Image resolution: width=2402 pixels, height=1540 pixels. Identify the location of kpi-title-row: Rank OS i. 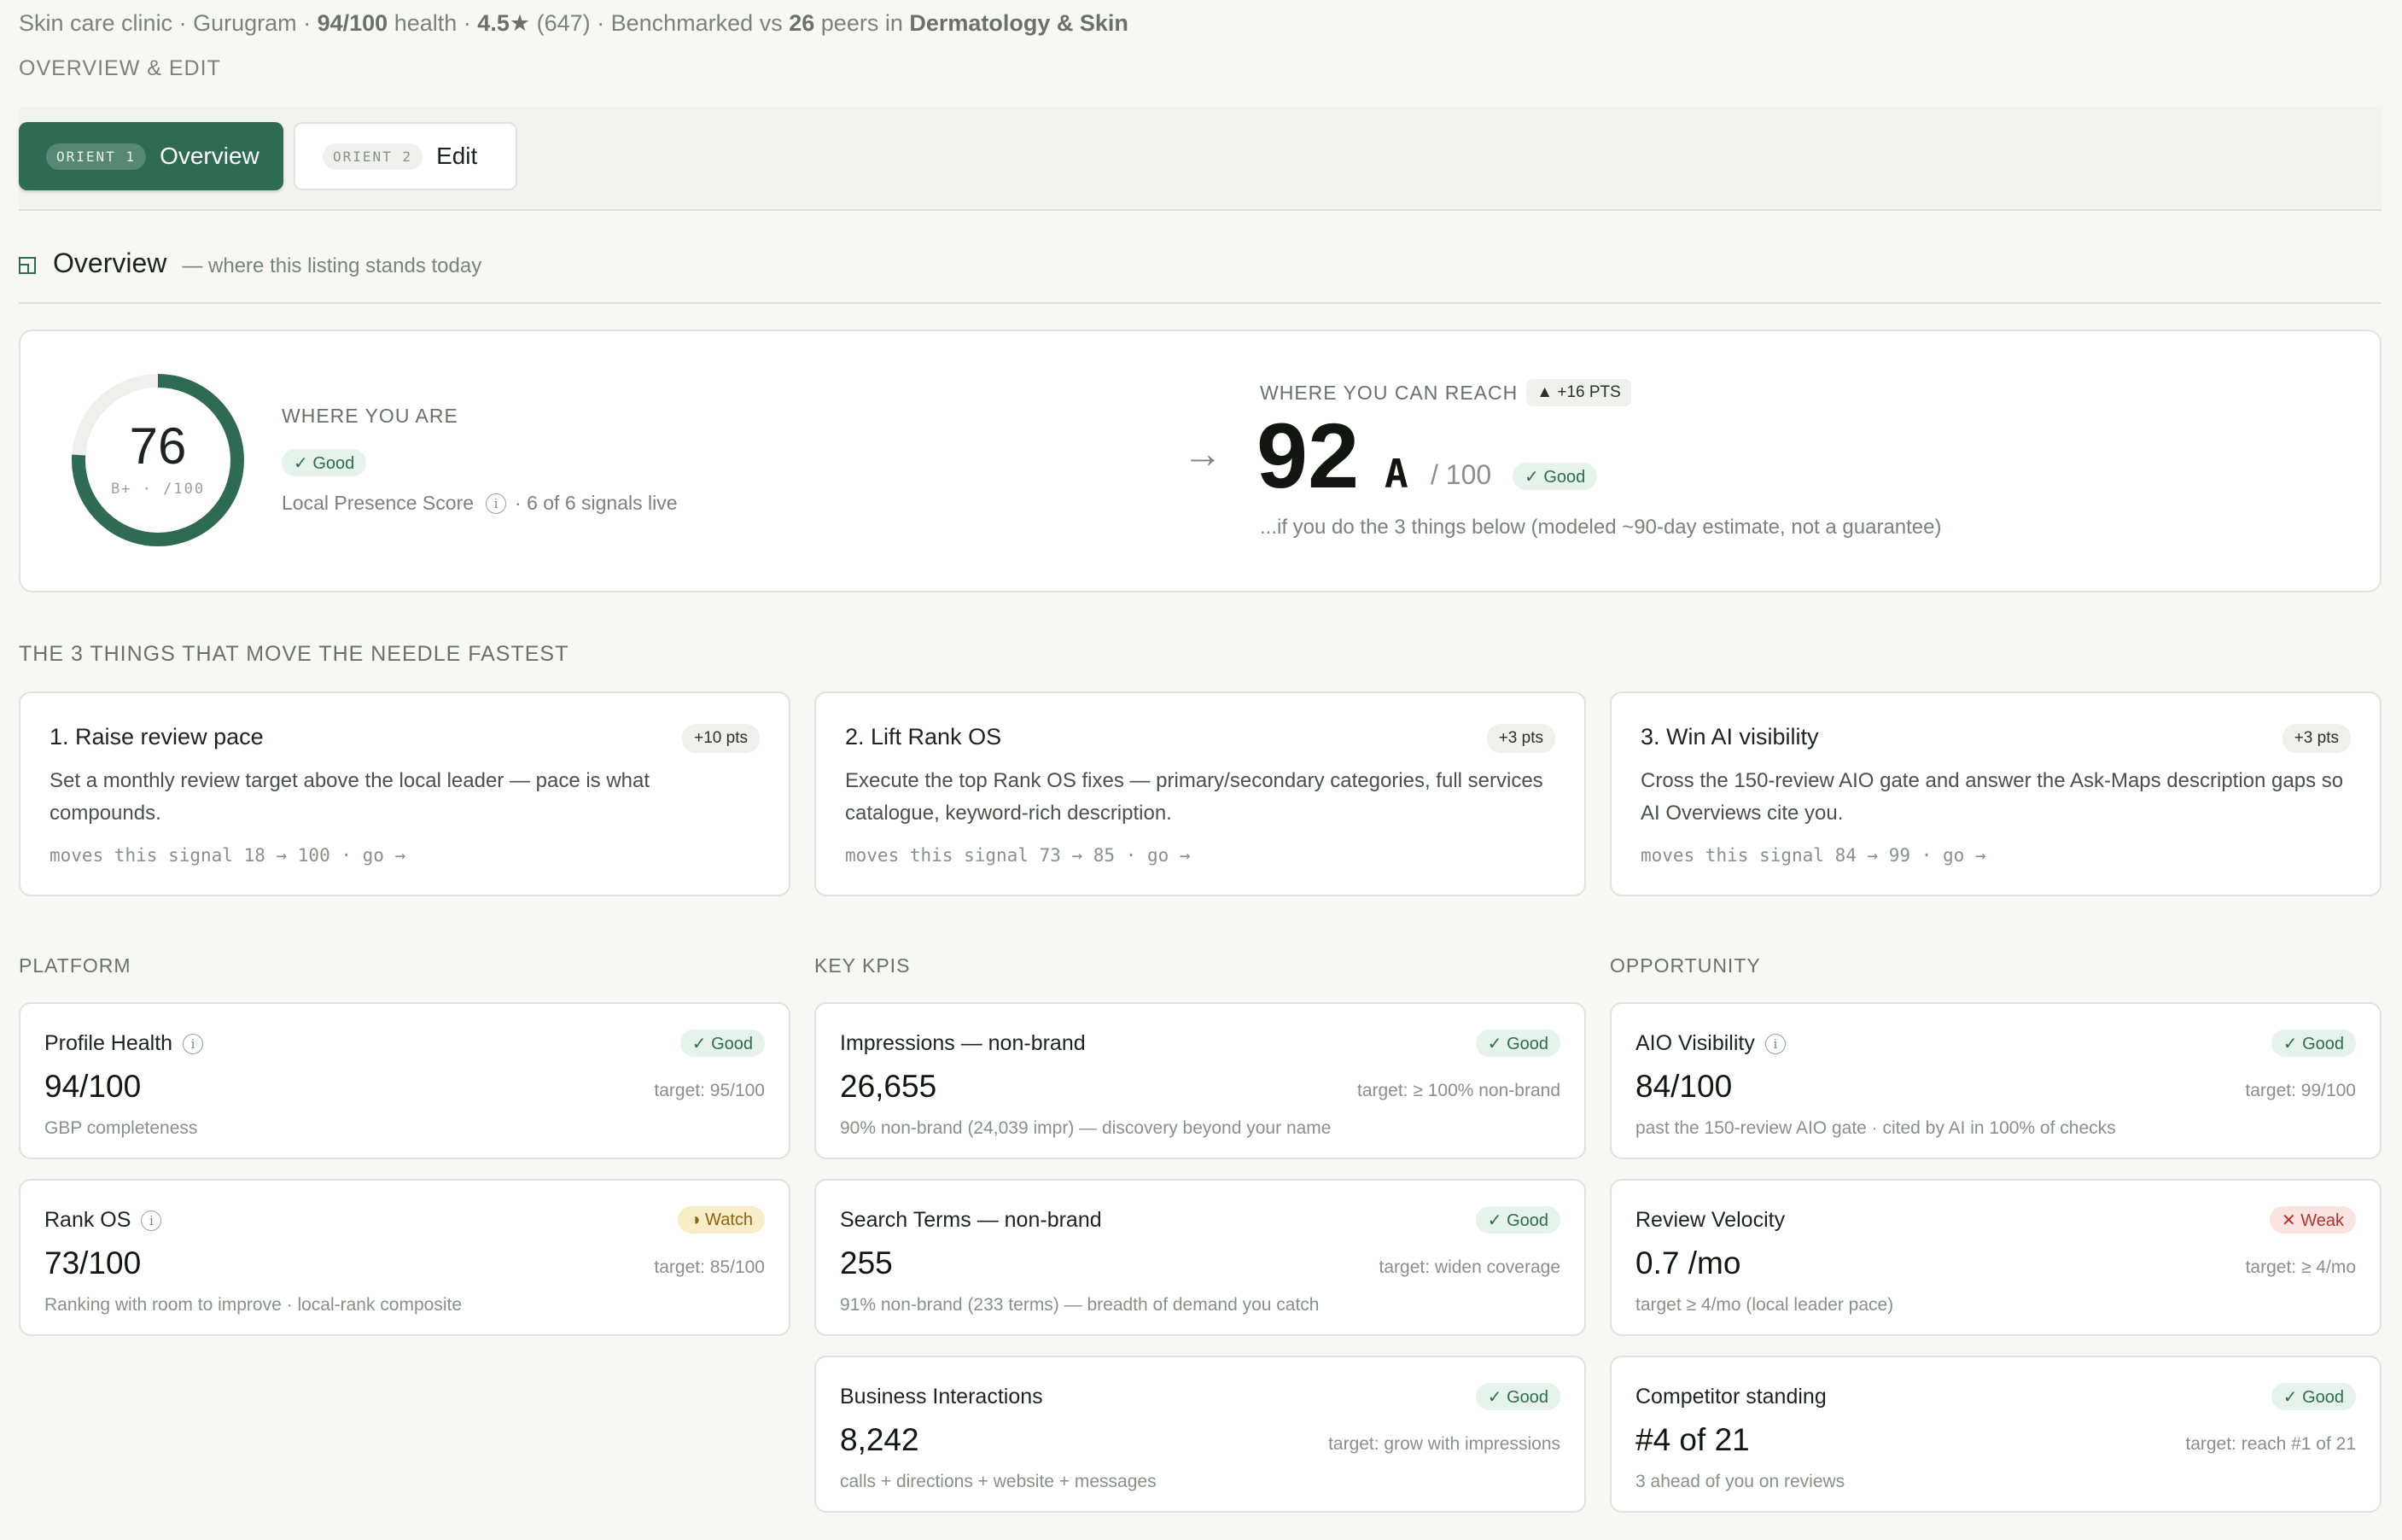
(107, 1220).